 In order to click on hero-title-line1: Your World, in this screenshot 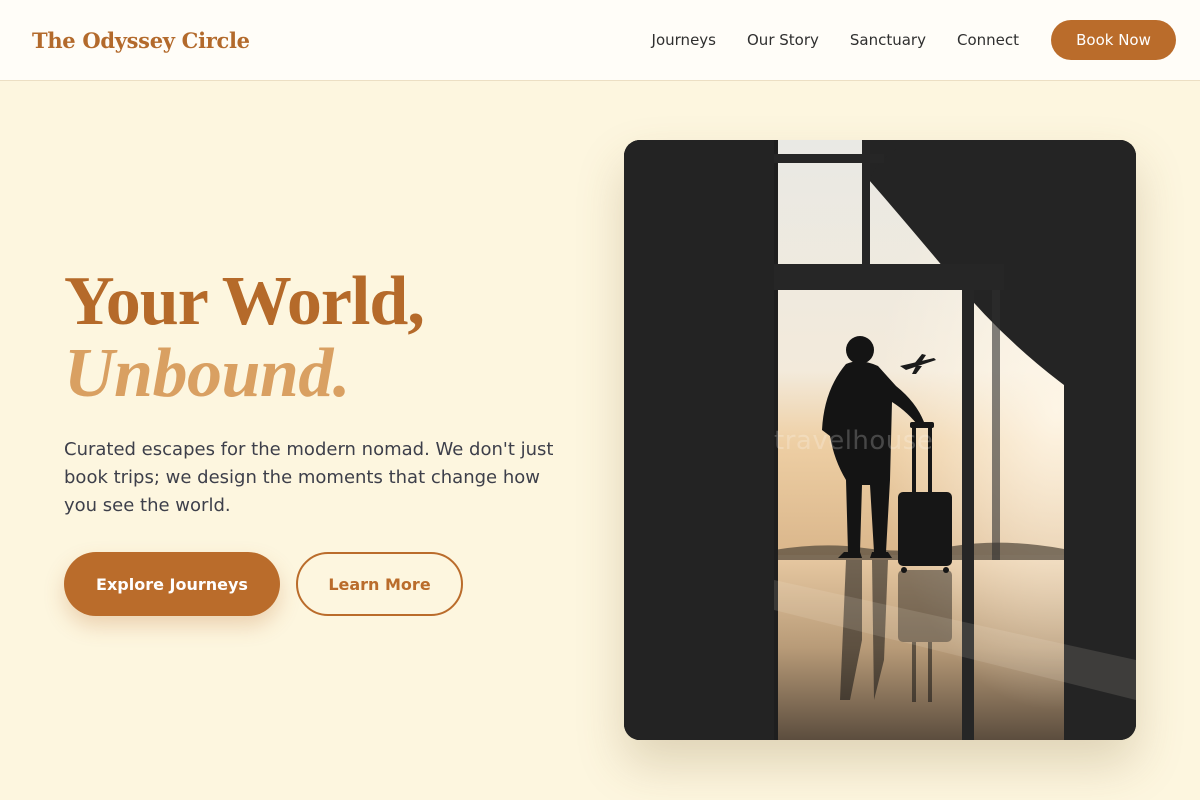, I will do `click(244, 301)`.